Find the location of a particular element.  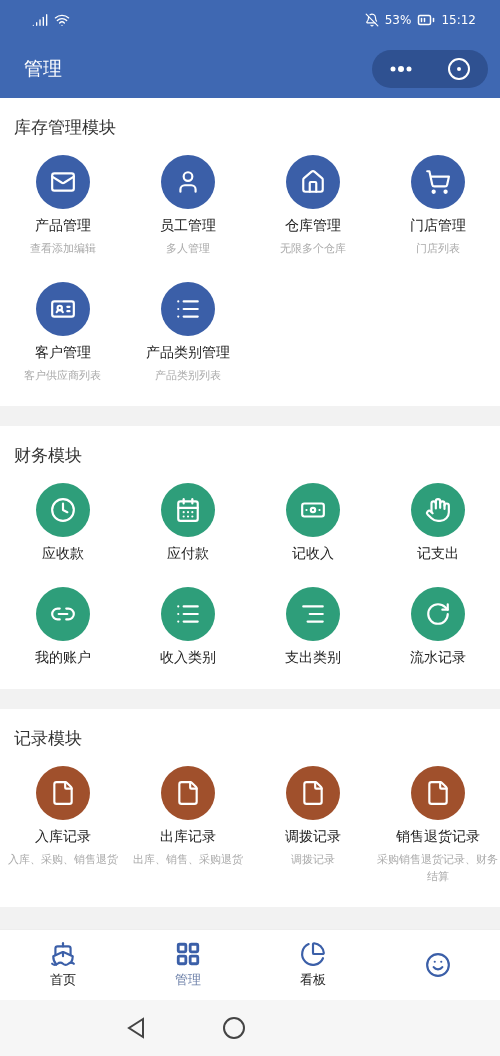

hand-icon is located at coordinates (437, 510).